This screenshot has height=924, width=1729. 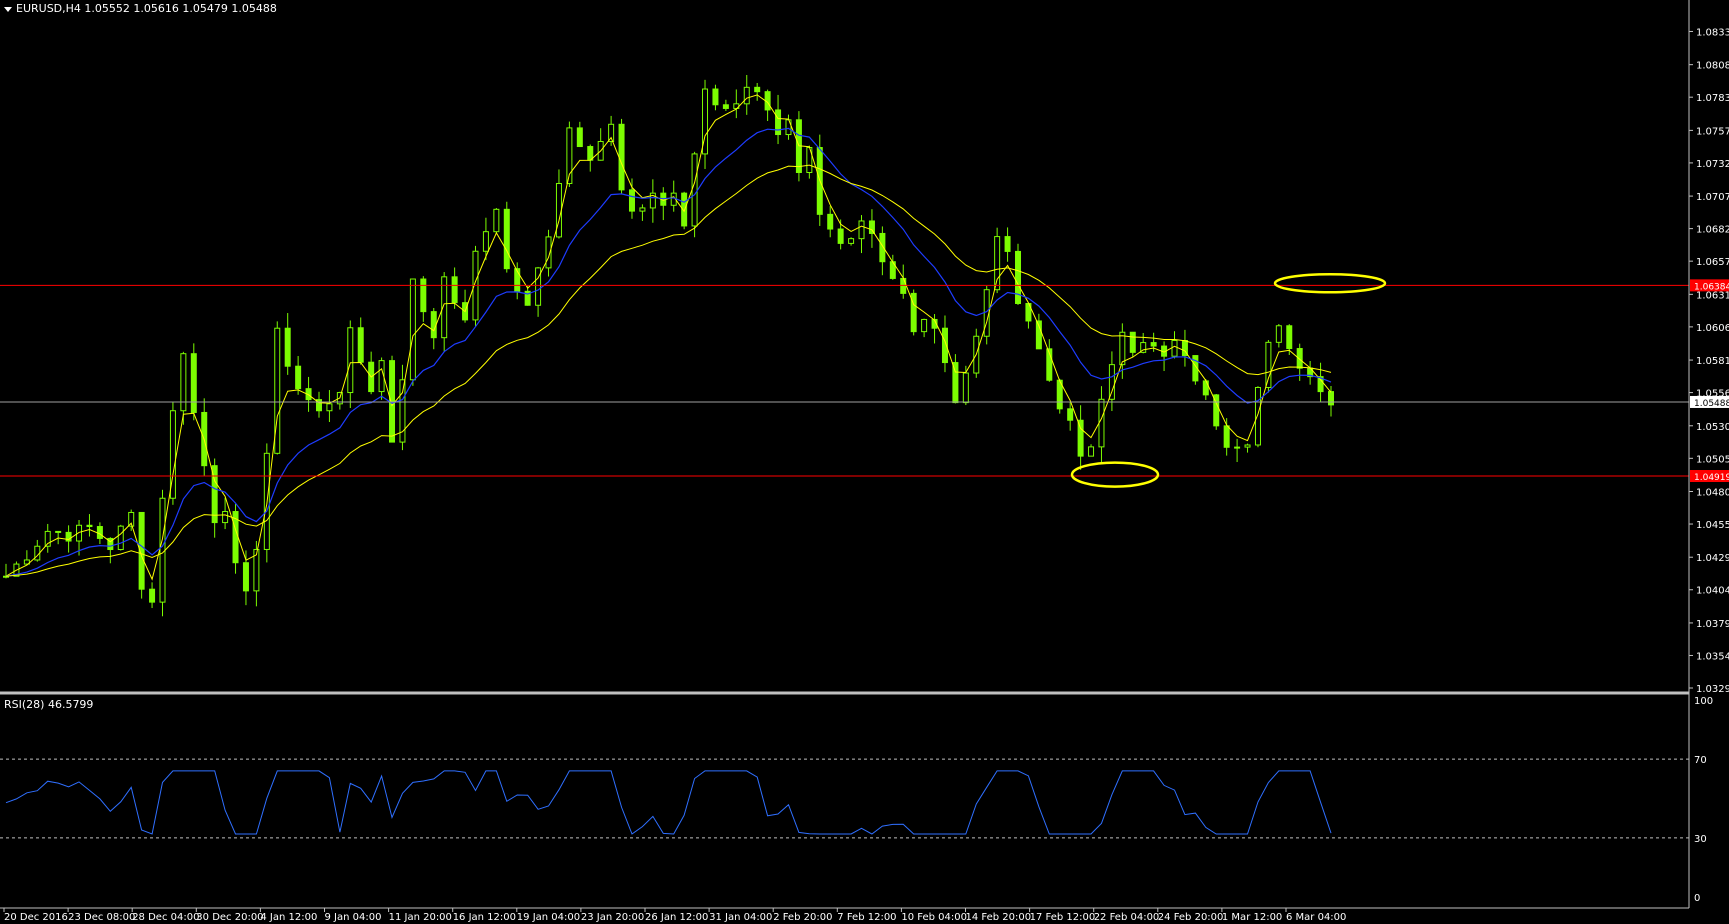 What do you see at coordinates (49, 704) in the screenshot?
I see `rsi-label: RSI(28) 46.5799` at bounding box center [49, 704].